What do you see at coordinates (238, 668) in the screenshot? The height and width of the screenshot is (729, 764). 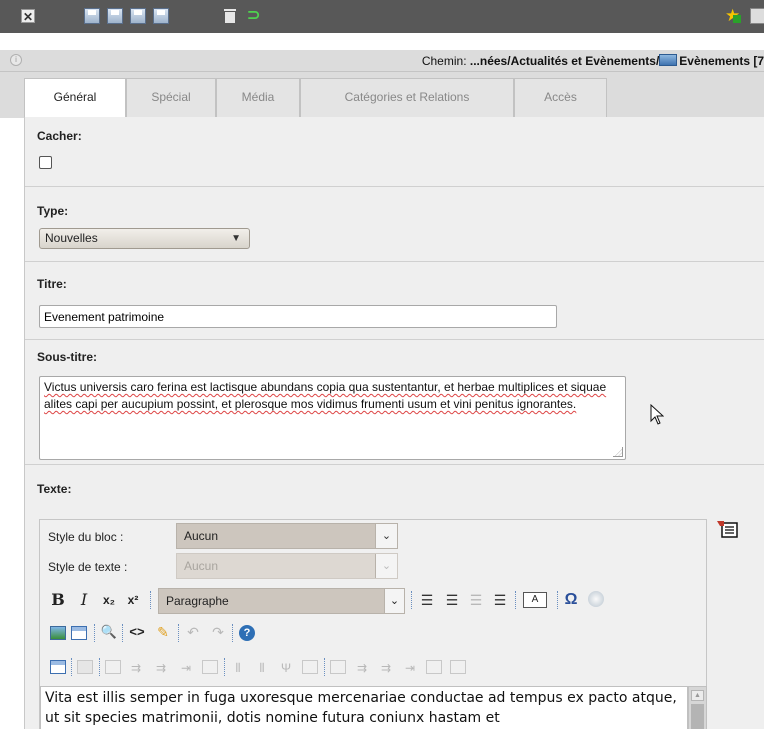 I see `column-insert-before-icon: ⫴` at bounding box center [238, 668].